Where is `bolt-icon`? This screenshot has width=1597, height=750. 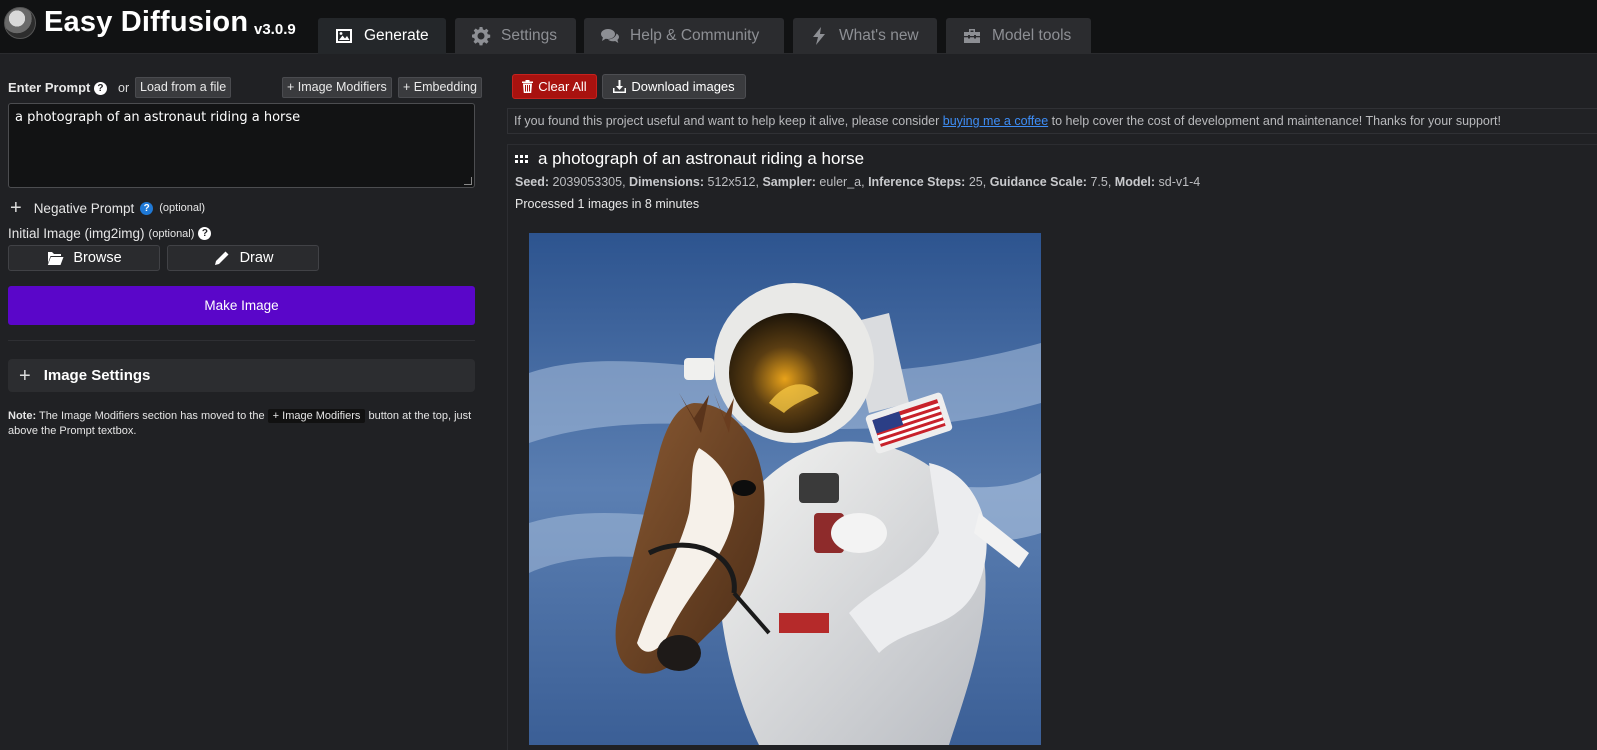
bolt-icon is located at coordinates (819, 36).